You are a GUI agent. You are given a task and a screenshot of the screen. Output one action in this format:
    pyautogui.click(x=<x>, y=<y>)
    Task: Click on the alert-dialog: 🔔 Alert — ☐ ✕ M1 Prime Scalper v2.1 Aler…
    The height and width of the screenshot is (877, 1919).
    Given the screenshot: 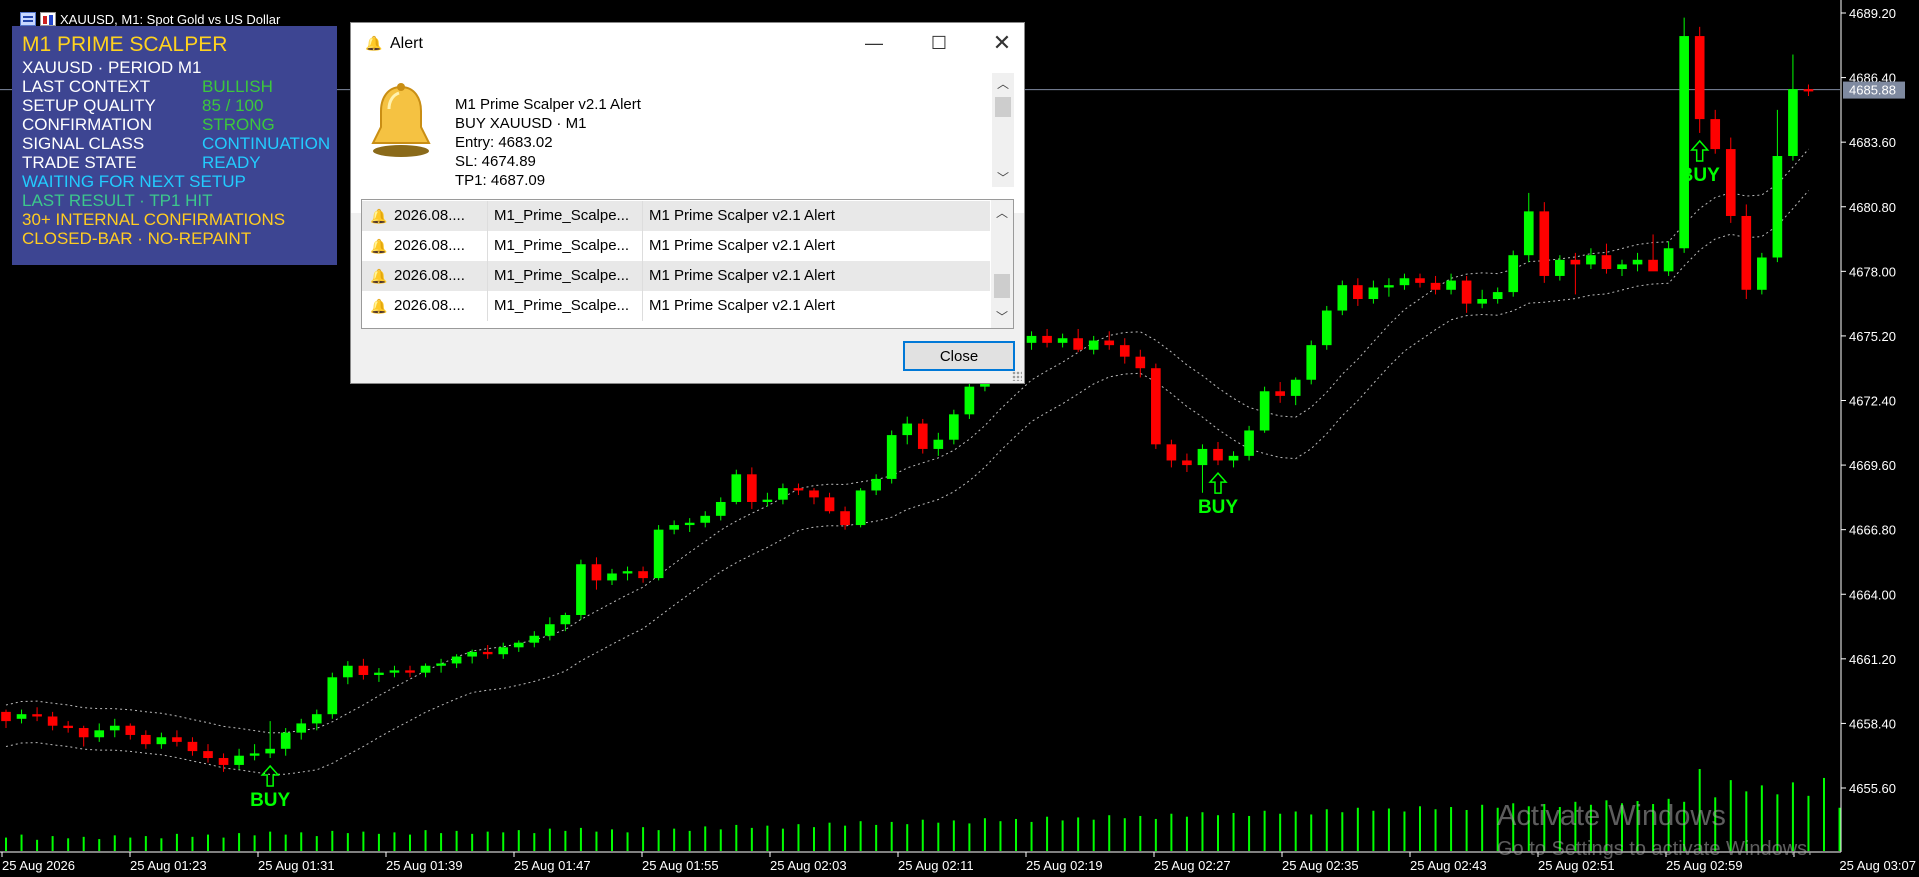 What is the action you would take?
    pyautogui.click(x=687, y=203)
    